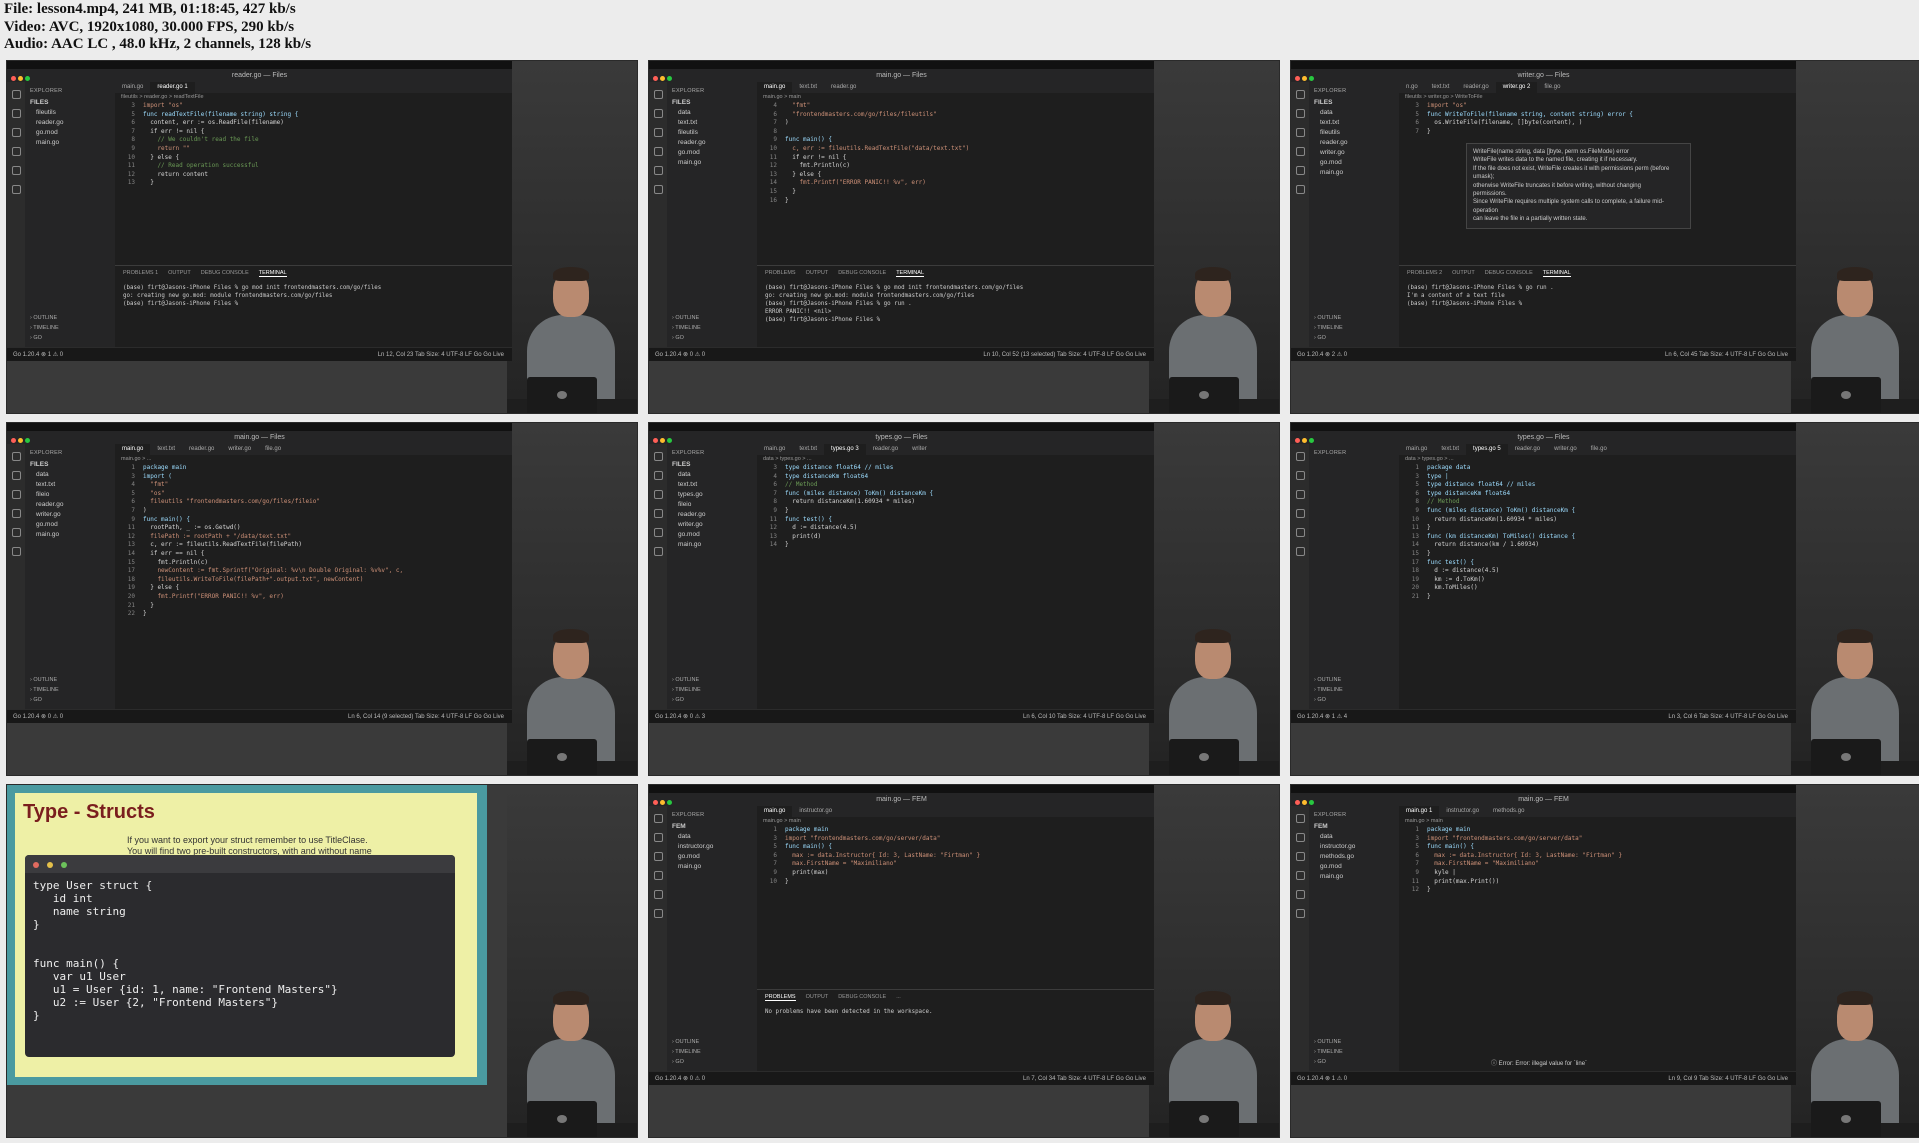 This screenshot has height=1143, width=1919. I want to click on explorer-item: reader.go, so click(1354, 143).